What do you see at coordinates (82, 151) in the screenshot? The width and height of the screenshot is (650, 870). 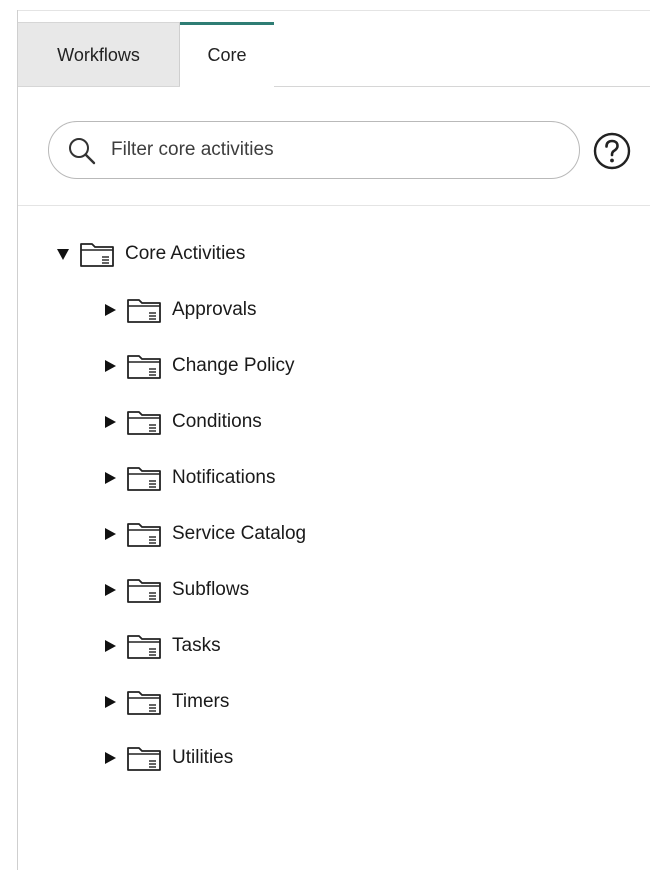 I see `search-icon` at bounding box center [82, 151].